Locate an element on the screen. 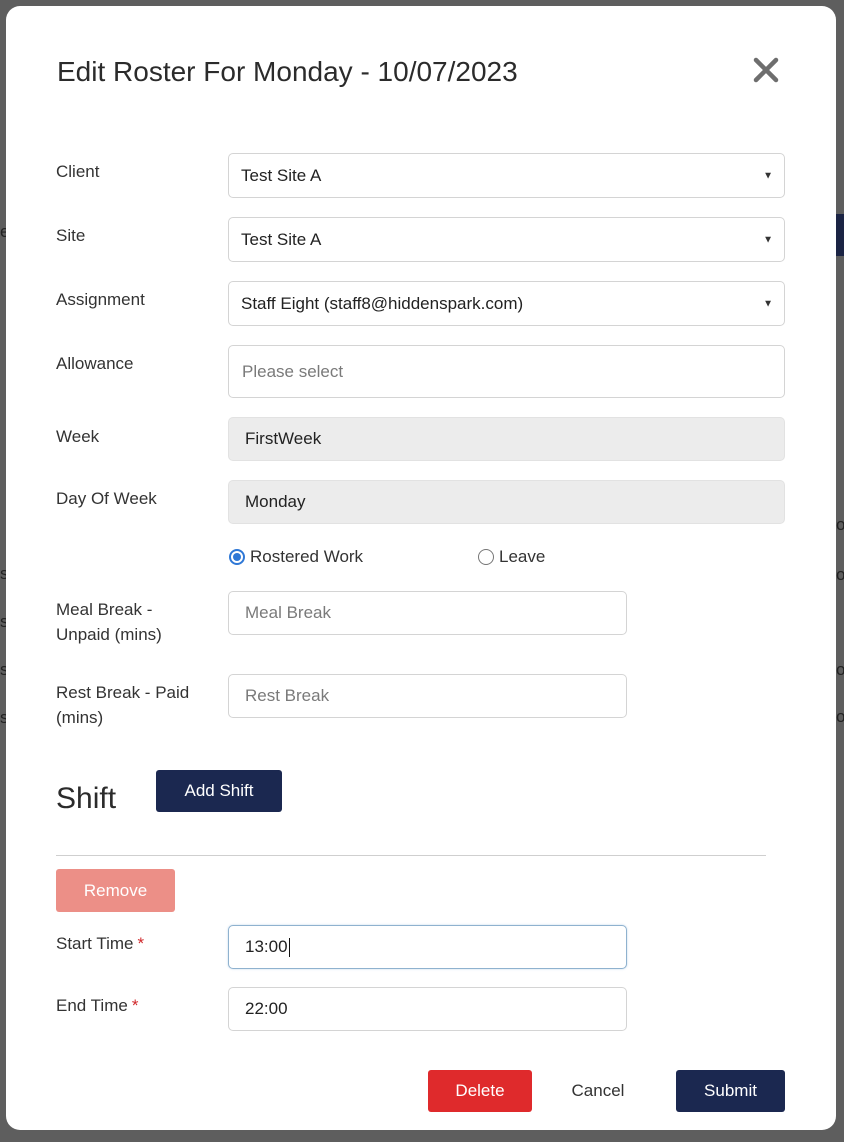  radio-rostered-work-label: Rostered Work is located at coordinates (307, 556).